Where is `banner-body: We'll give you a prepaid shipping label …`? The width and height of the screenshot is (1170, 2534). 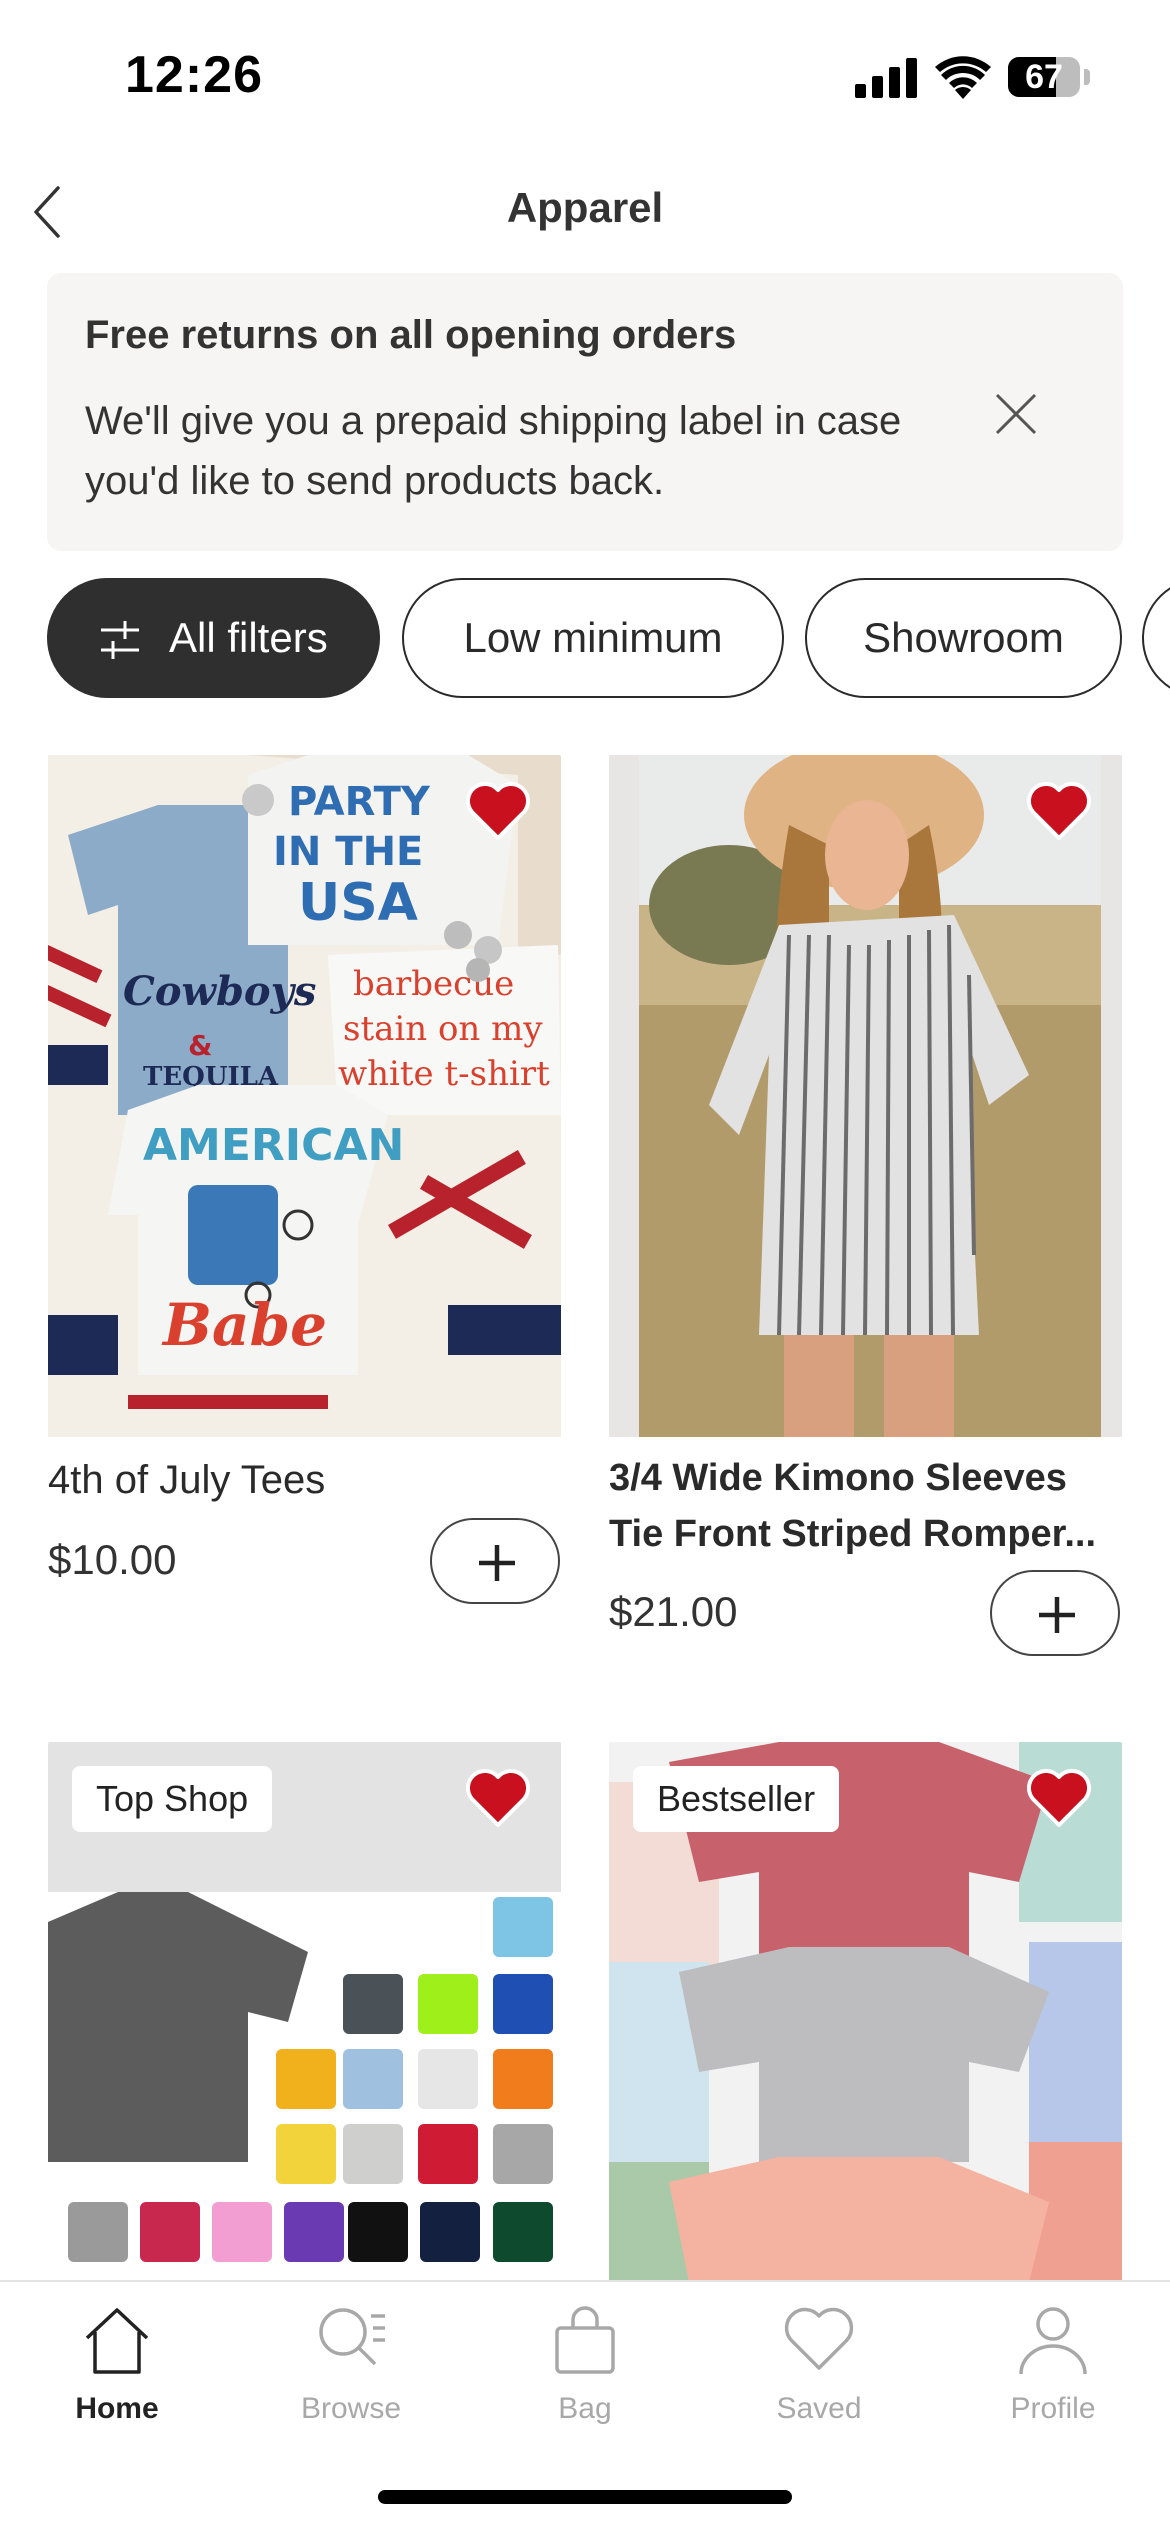 banner-body: We'll give you a prepaid shipping label … is located at coordinates (493, 451).